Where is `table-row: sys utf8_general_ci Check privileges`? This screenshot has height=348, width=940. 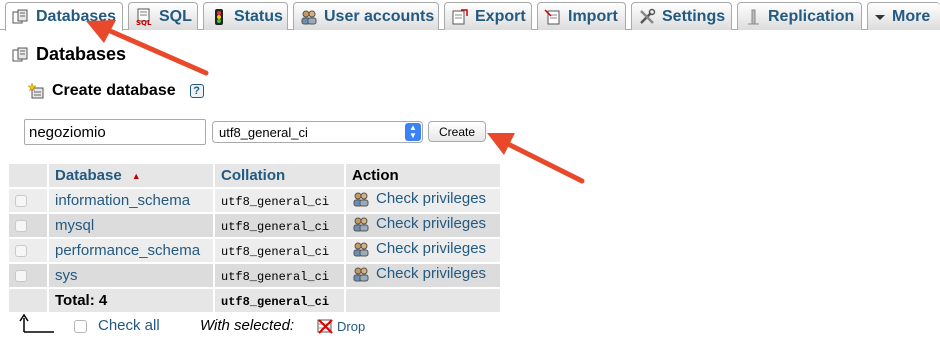
table-row: sys utf8_general_ci Check privileges is located at coordinates (254, 275).